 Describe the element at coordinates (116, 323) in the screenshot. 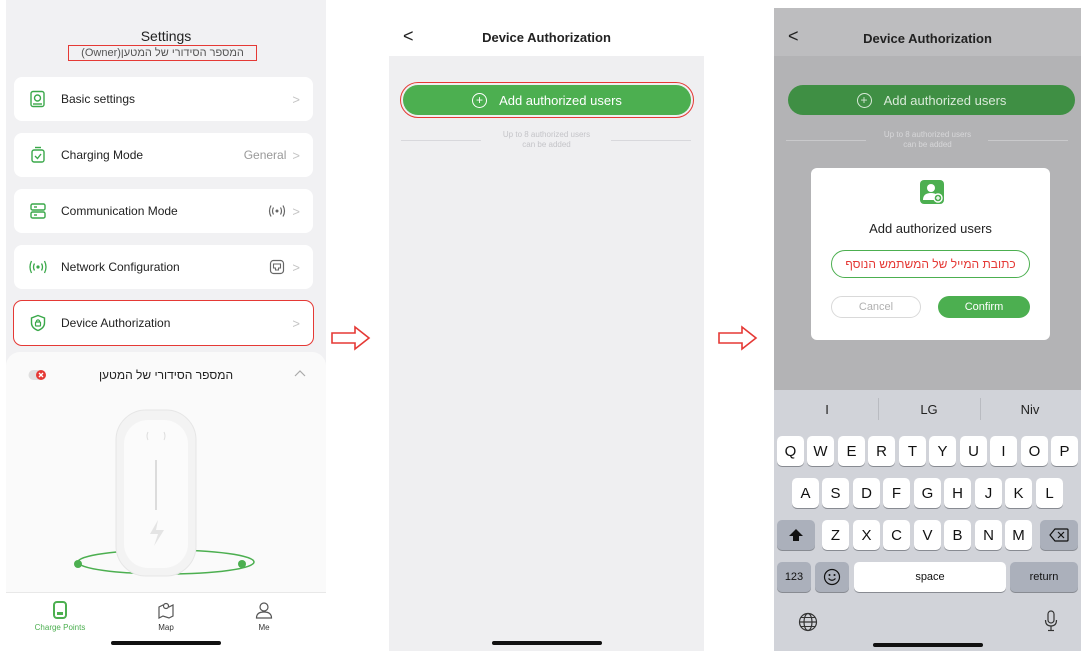

I see `device-authorization-label: Device Authorization` at that location.